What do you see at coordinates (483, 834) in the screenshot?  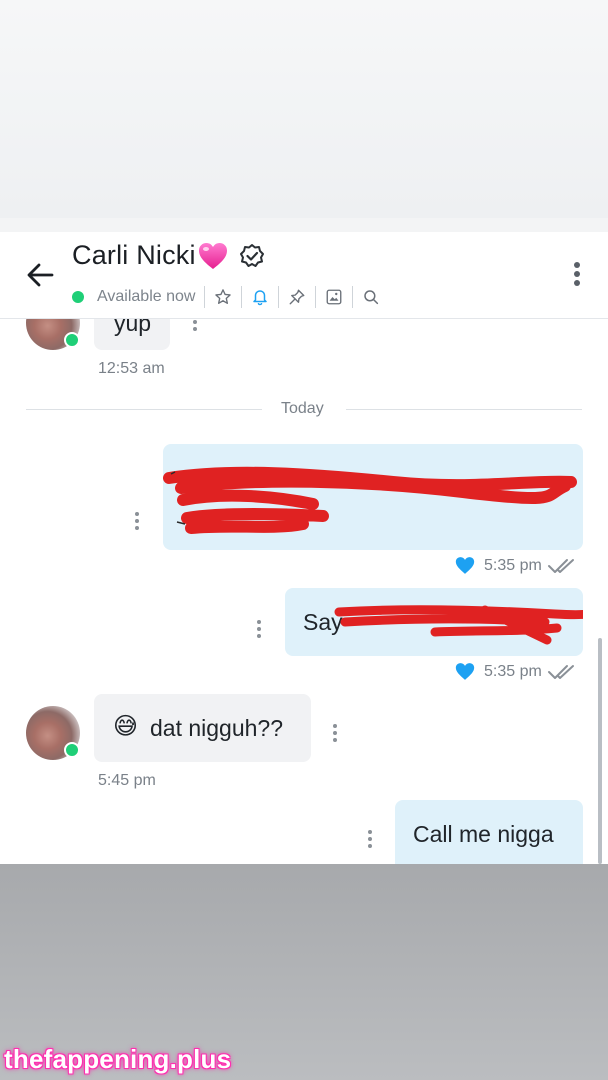 I see `message-text: Call me nigga` at bounding box center [483, 834].